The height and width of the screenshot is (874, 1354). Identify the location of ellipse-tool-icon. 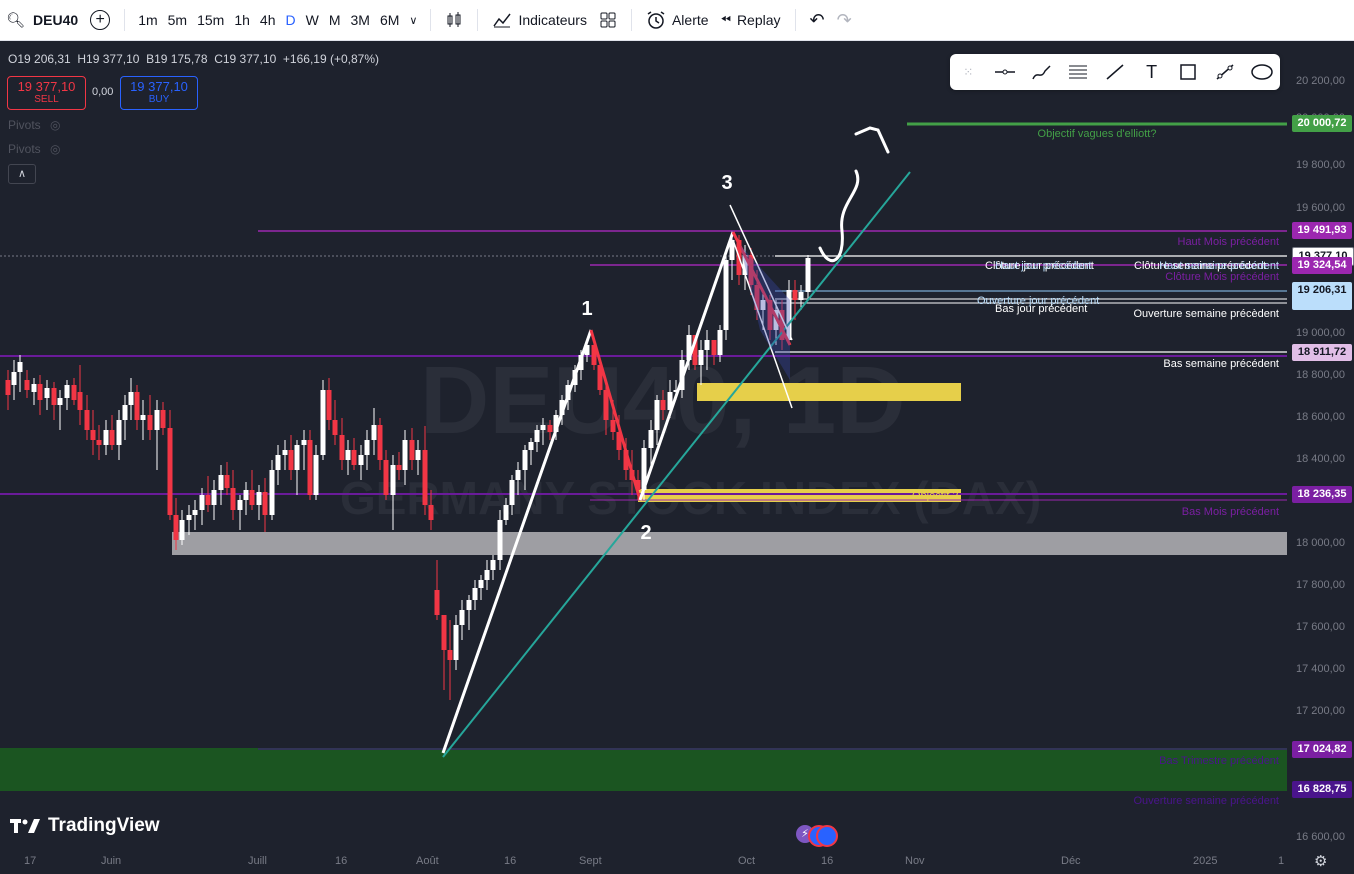
(1262, 72).